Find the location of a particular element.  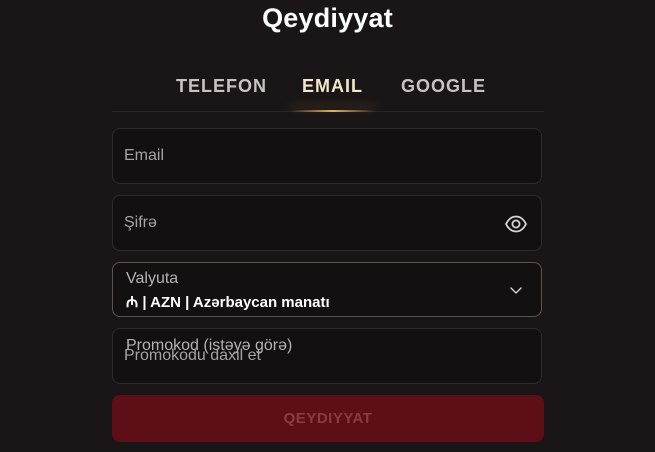

page-title: Qeydiyyat is located at coordinates (327, 18).